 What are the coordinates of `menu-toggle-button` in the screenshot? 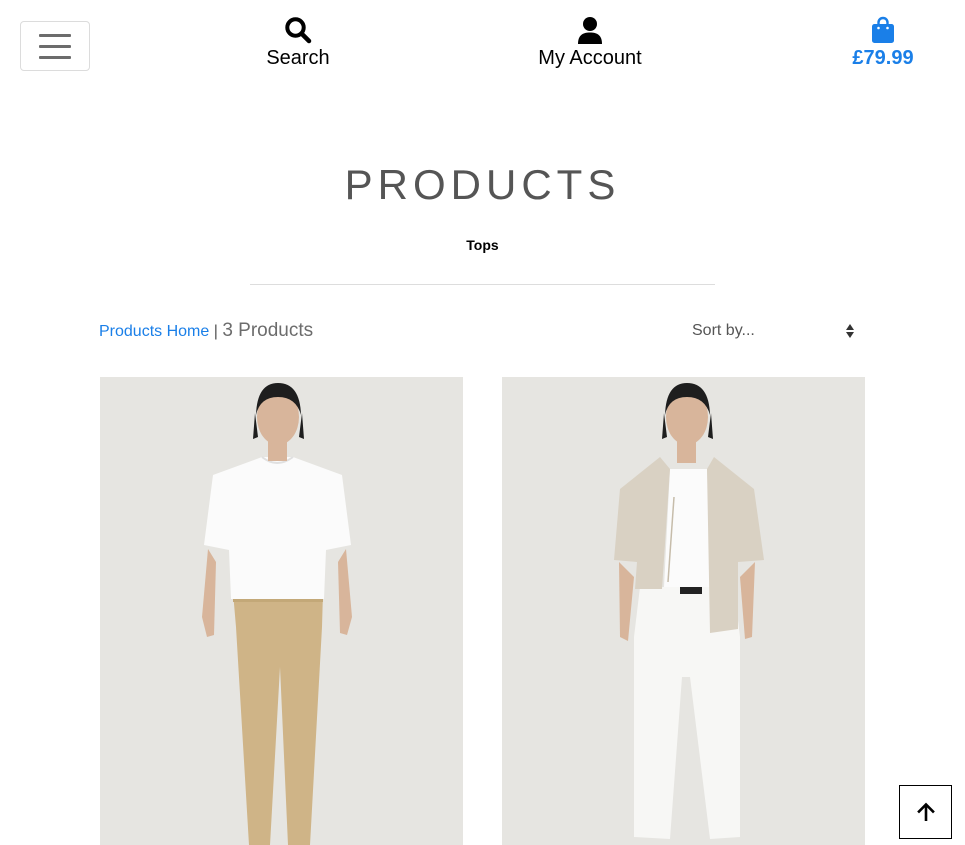 It's located at (55, 46).